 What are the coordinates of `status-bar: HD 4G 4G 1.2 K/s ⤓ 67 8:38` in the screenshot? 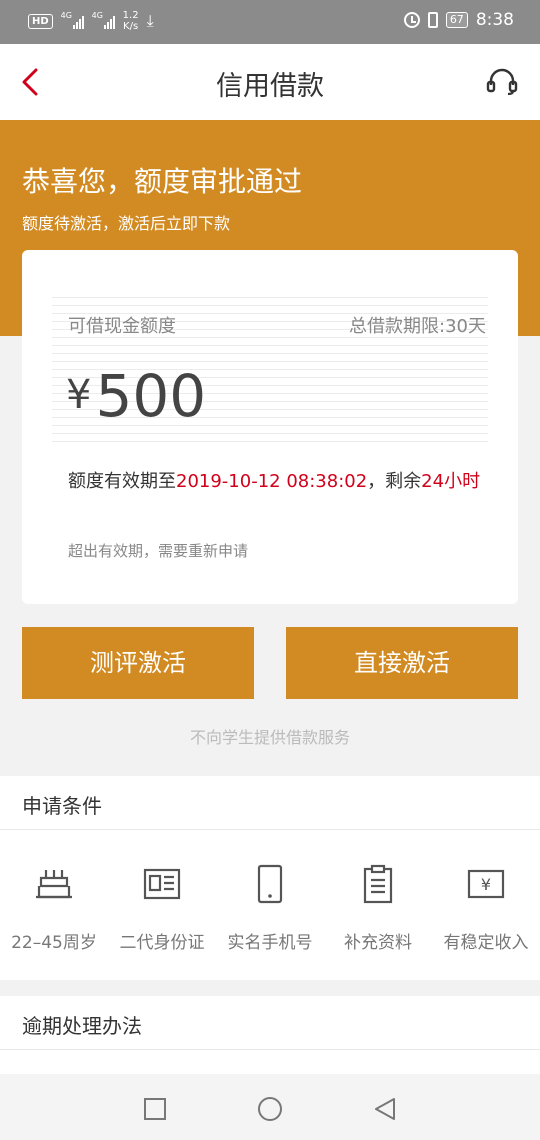 It's located at (270, 22).